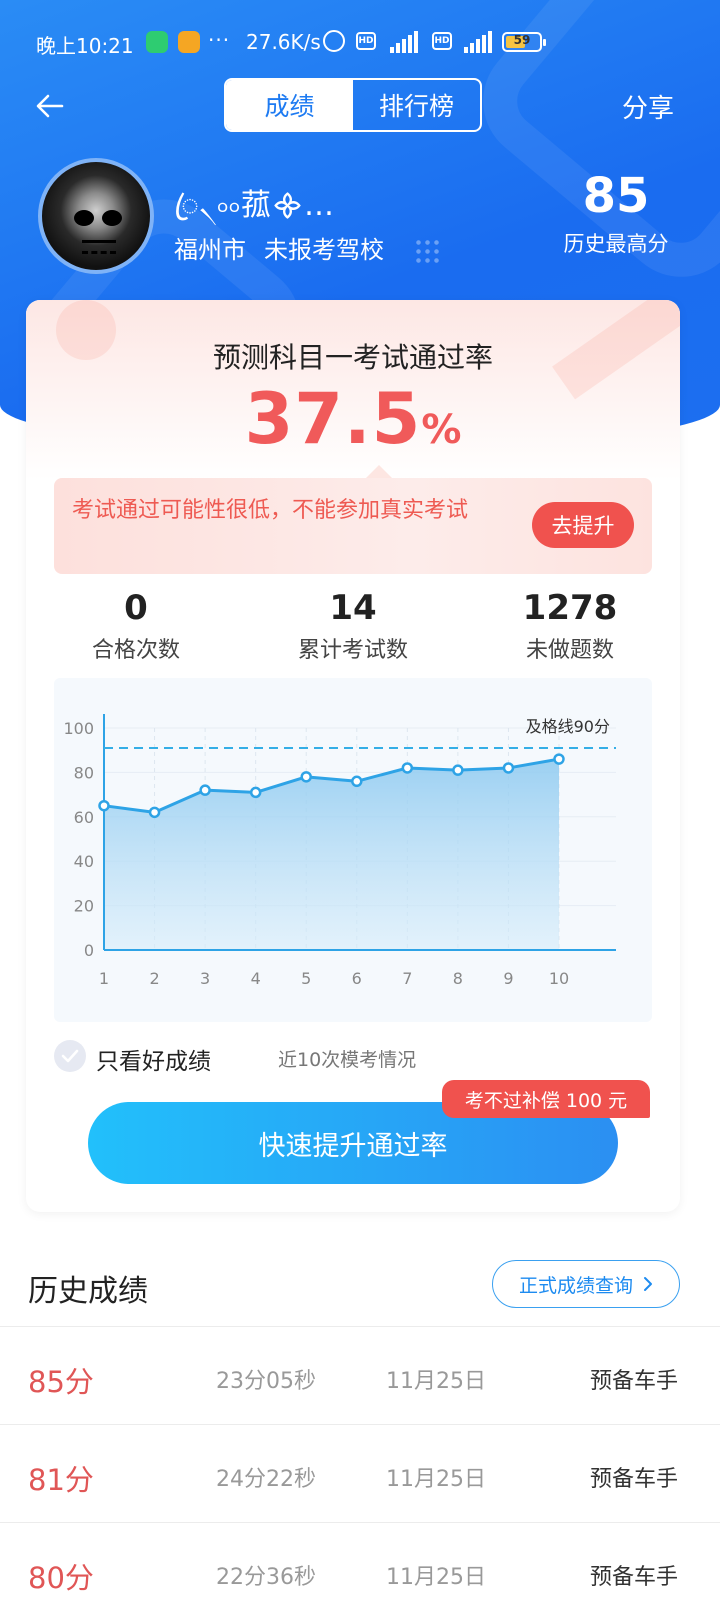 Image resolution: width=720 pixels, height=1600 pixels. I want to click on history-row: 81分 24分22秒 11月25日 预备车手, so click(360, 1473).